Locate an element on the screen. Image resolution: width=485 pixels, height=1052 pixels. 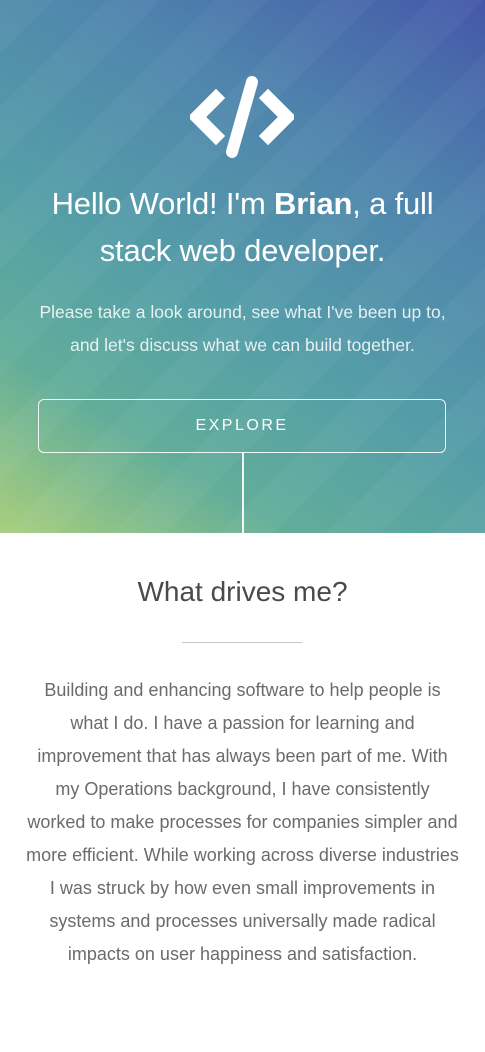
hero-heading-name: Brian is located at coordinates (313, 203).